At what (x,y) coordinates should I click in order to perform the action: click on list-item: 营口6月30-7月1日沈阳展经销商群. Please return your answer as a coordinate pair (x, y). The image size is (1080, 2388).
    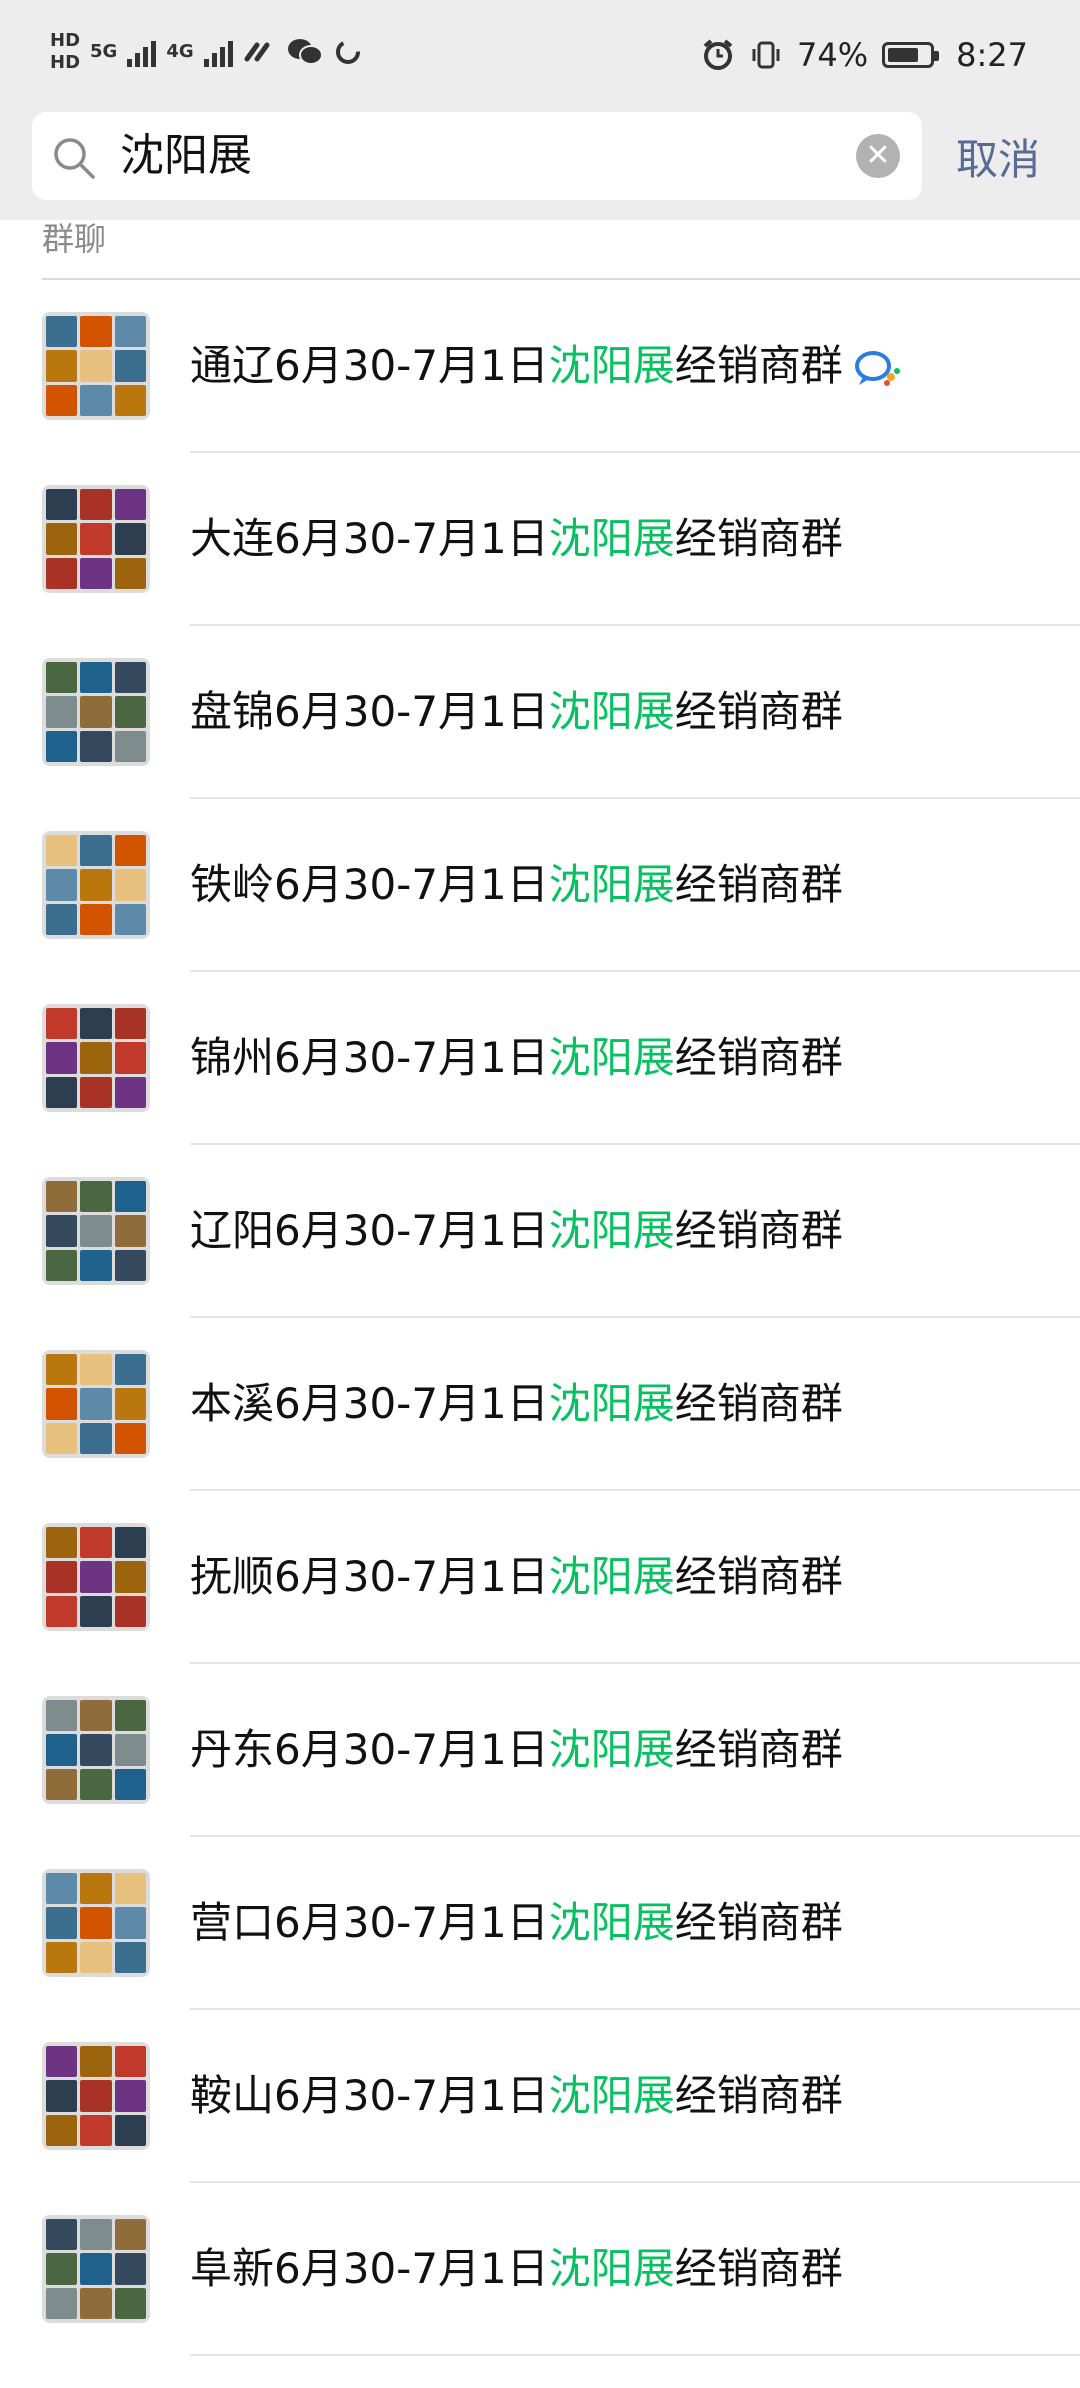
    Looking at the image, I should click on (540, 1923).